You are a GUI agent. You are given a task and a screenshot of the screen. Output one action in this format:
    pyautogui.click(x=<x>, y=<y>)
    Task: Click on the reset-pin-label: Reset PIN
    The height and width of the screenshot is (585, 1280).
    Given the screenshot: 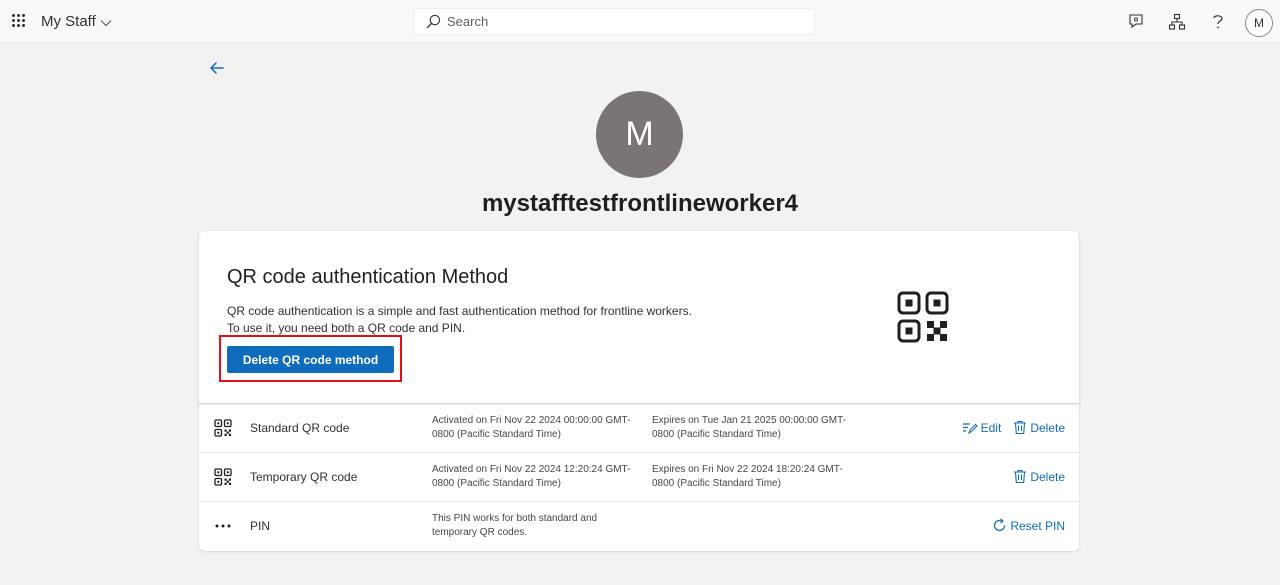 What is the action you would take?
    pyautogui.click(x=1037, y=525)
    